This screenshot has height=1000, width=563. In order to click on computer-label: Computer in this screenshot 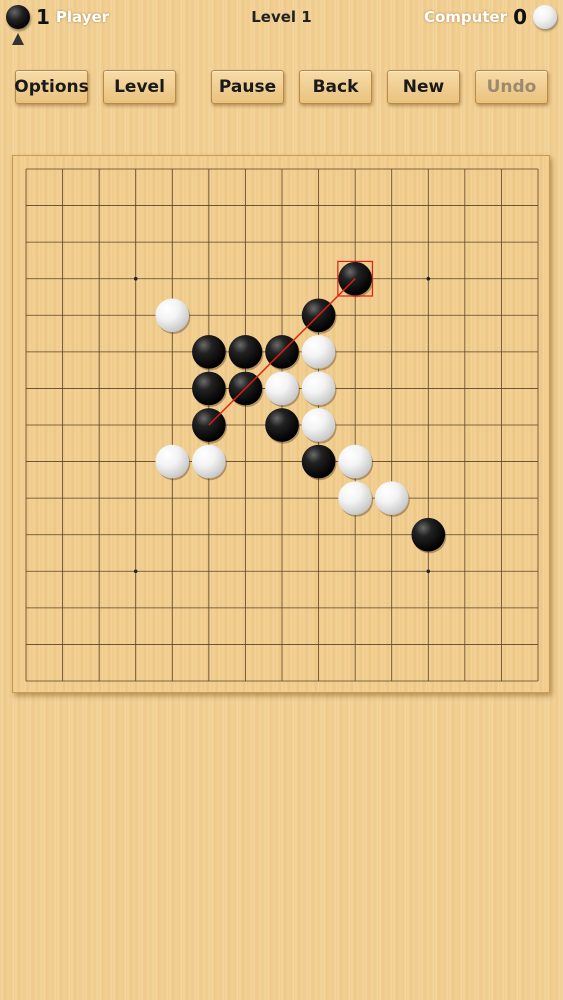, I will do `click(465, 17)`.